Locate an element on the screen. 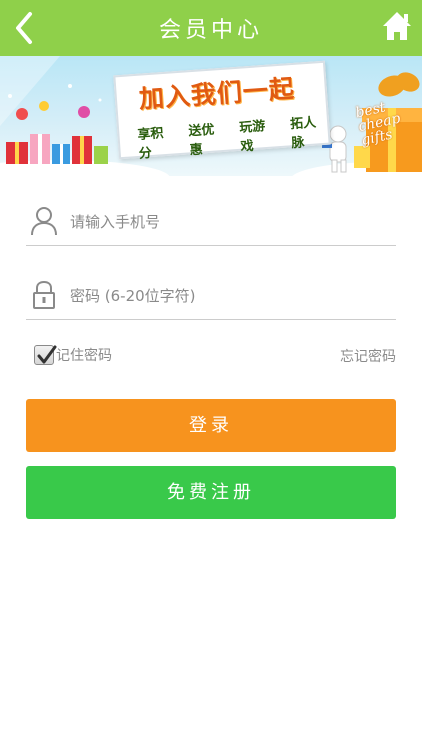 The height and width of the screenshot is (750, 422). login-button: 登录 is located at coordinates (211, 425).